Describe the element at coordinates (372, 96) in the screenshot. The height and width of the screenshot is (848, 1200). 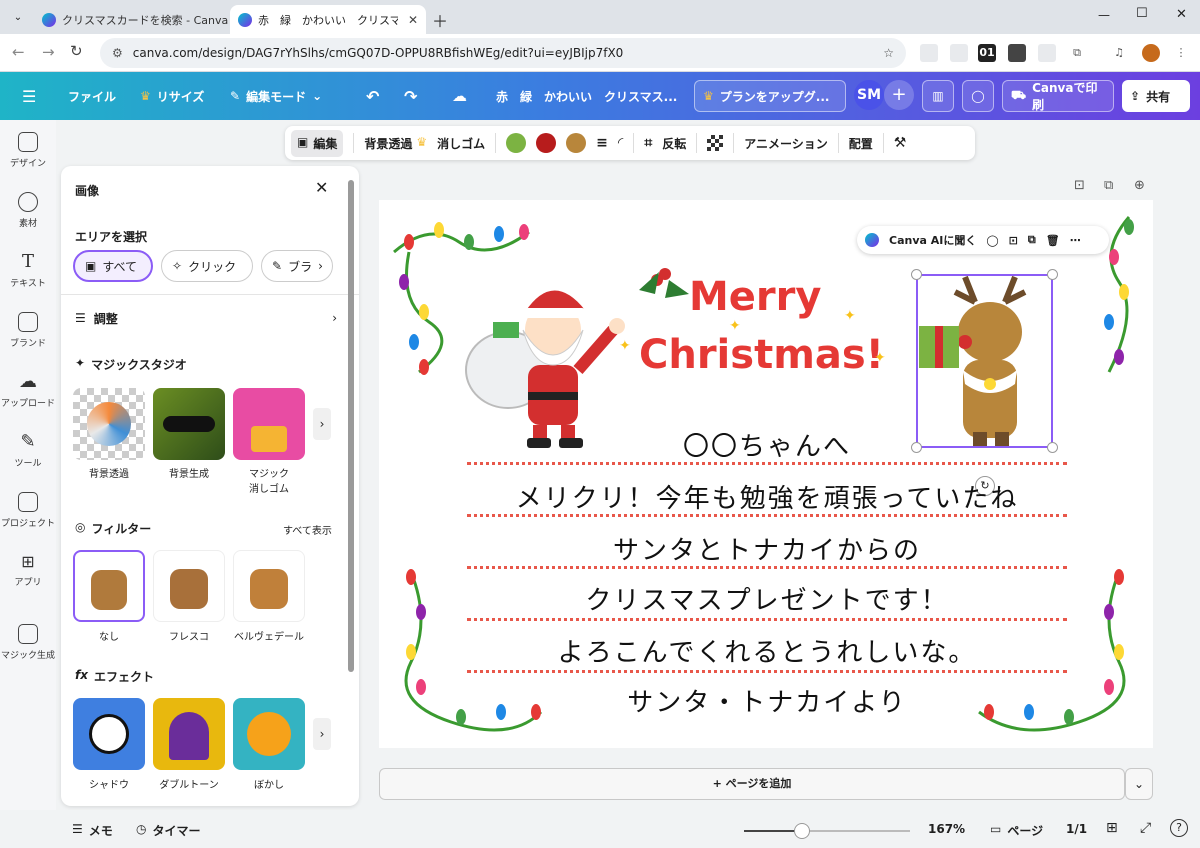
I see `undo-icon: ↶` at that location.